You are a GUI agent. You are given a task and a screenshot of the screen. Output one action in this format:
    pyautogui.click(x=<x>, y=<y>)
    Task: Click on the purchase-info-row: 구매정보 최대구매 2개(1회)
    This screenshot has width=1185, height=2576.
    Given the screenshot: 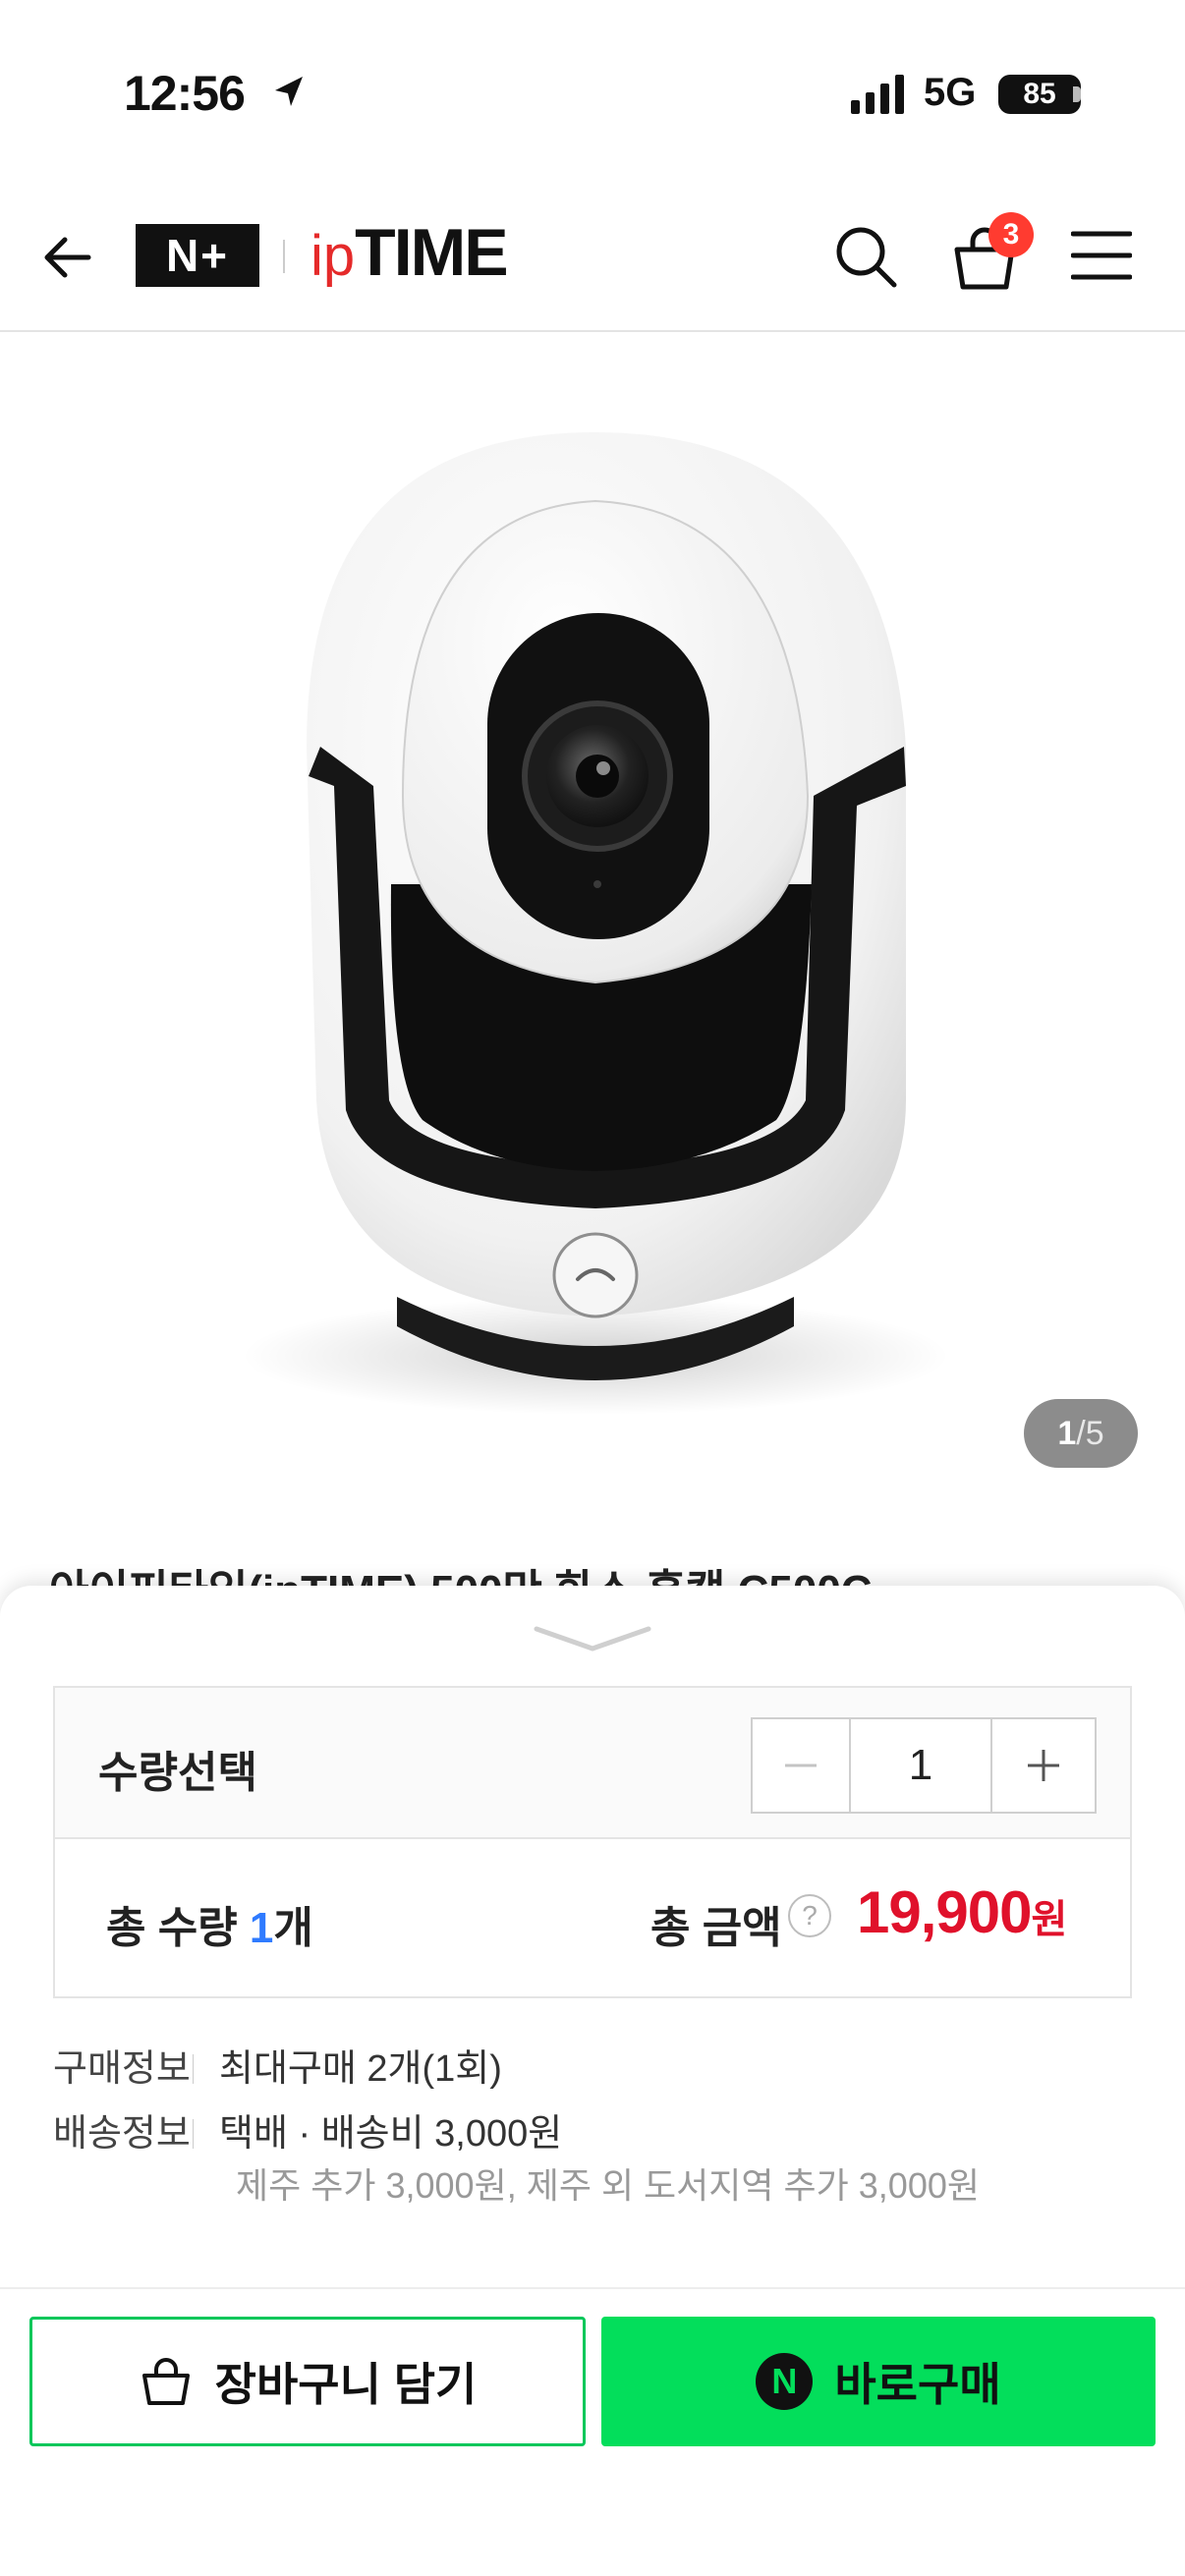 What is the action you would take?
    pyautogui.click(x=278, y=2065)
    